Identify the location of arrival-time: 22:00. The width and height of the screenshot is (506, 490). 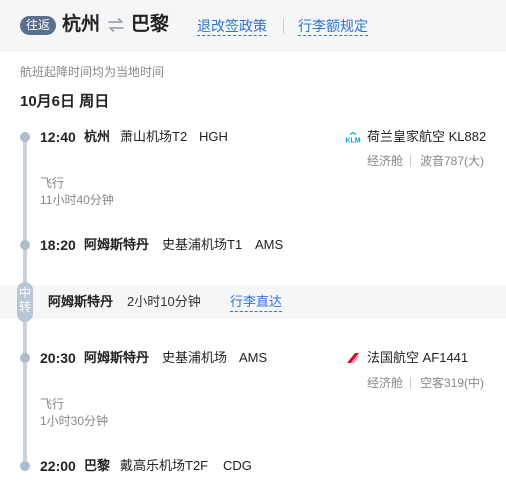
(58, 466).